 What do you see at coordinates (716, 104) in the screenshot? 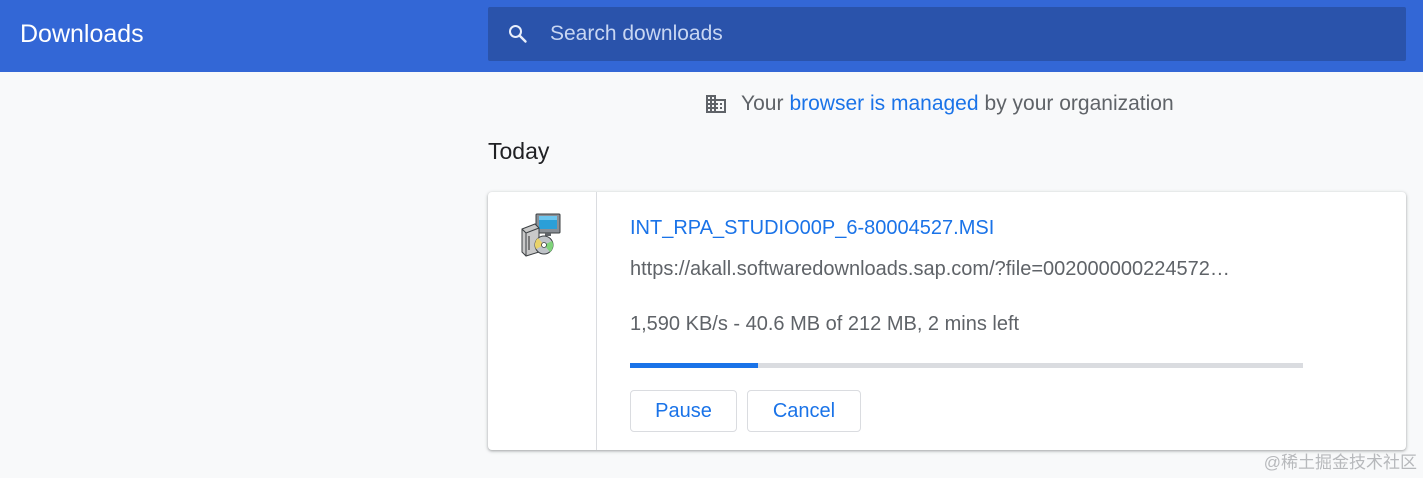
I see `building-icon` at bounding box center [716, 104].